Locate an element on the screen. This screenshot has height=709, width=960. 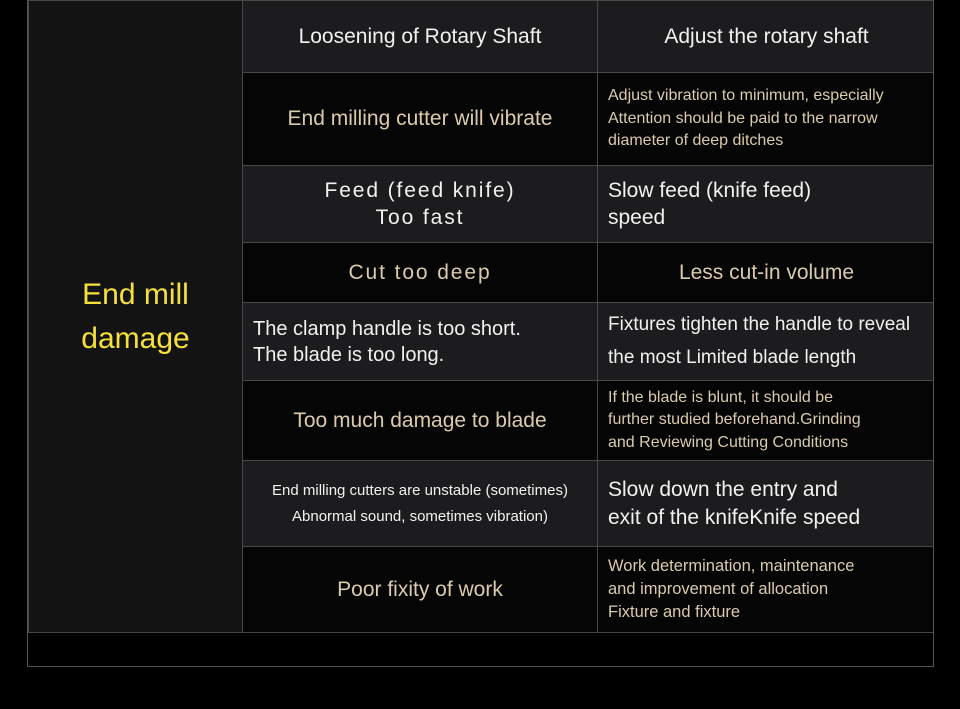
cause-cell: Too much damage to blade is located at coordinates (420, 420).